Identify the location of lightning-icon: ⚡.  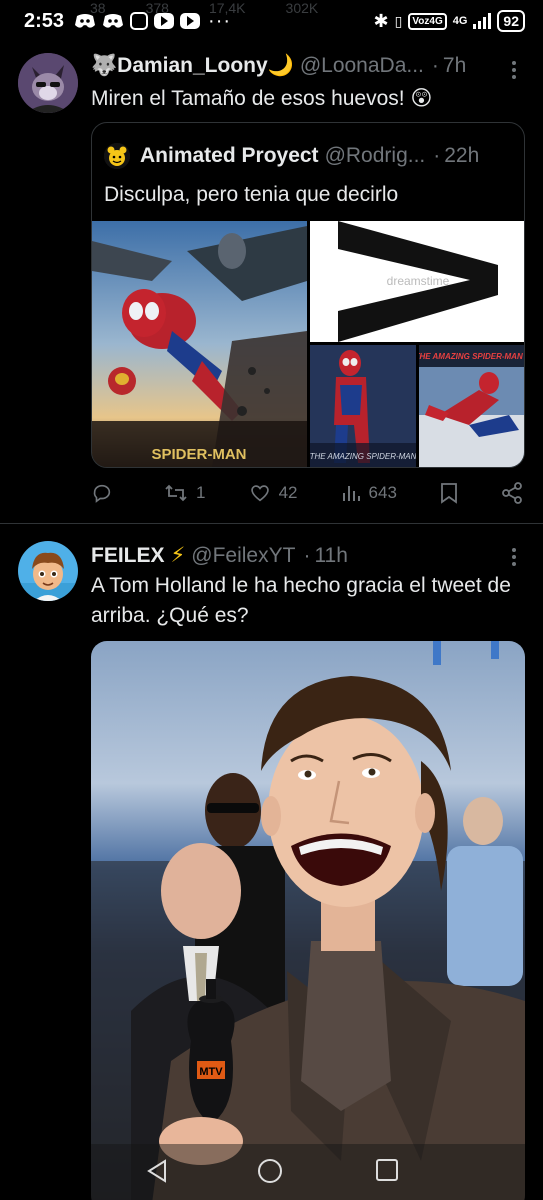
(178, 555).